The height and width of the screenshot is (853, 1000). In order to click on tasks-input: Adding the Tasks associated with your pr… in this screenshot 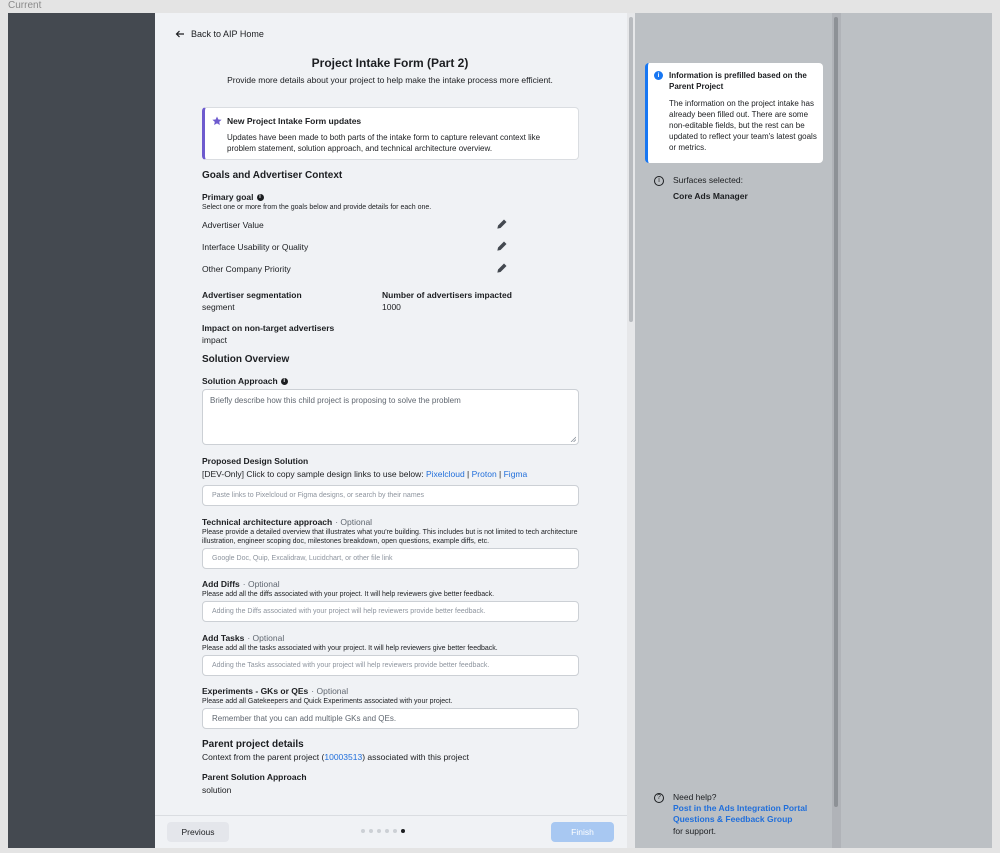, I will do `click(390, 665)`.